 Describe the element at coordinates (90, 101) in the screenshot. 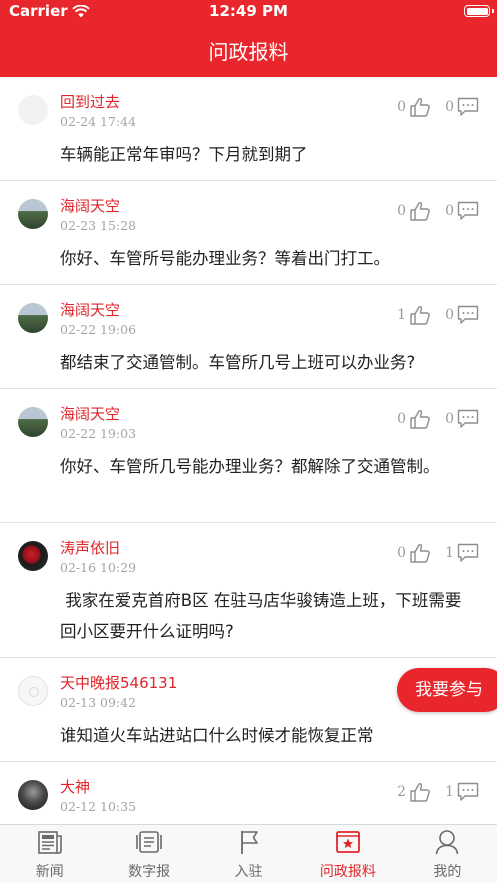

I see `post-username: 回到过去` at that location.